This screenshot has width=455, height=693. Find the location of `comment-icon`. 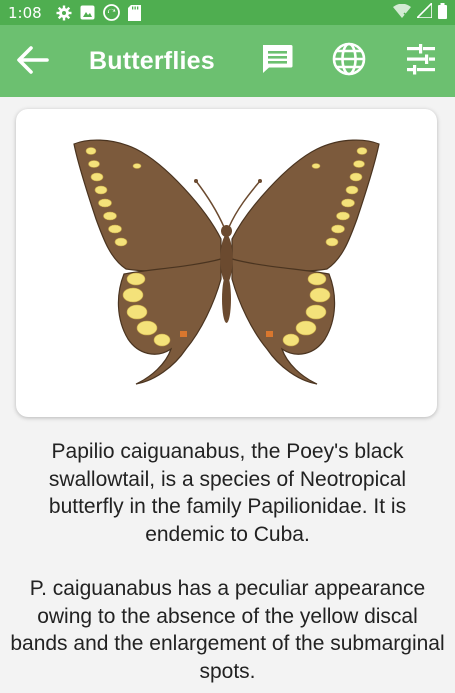

comment-icon is located at coordinates (277, 61).